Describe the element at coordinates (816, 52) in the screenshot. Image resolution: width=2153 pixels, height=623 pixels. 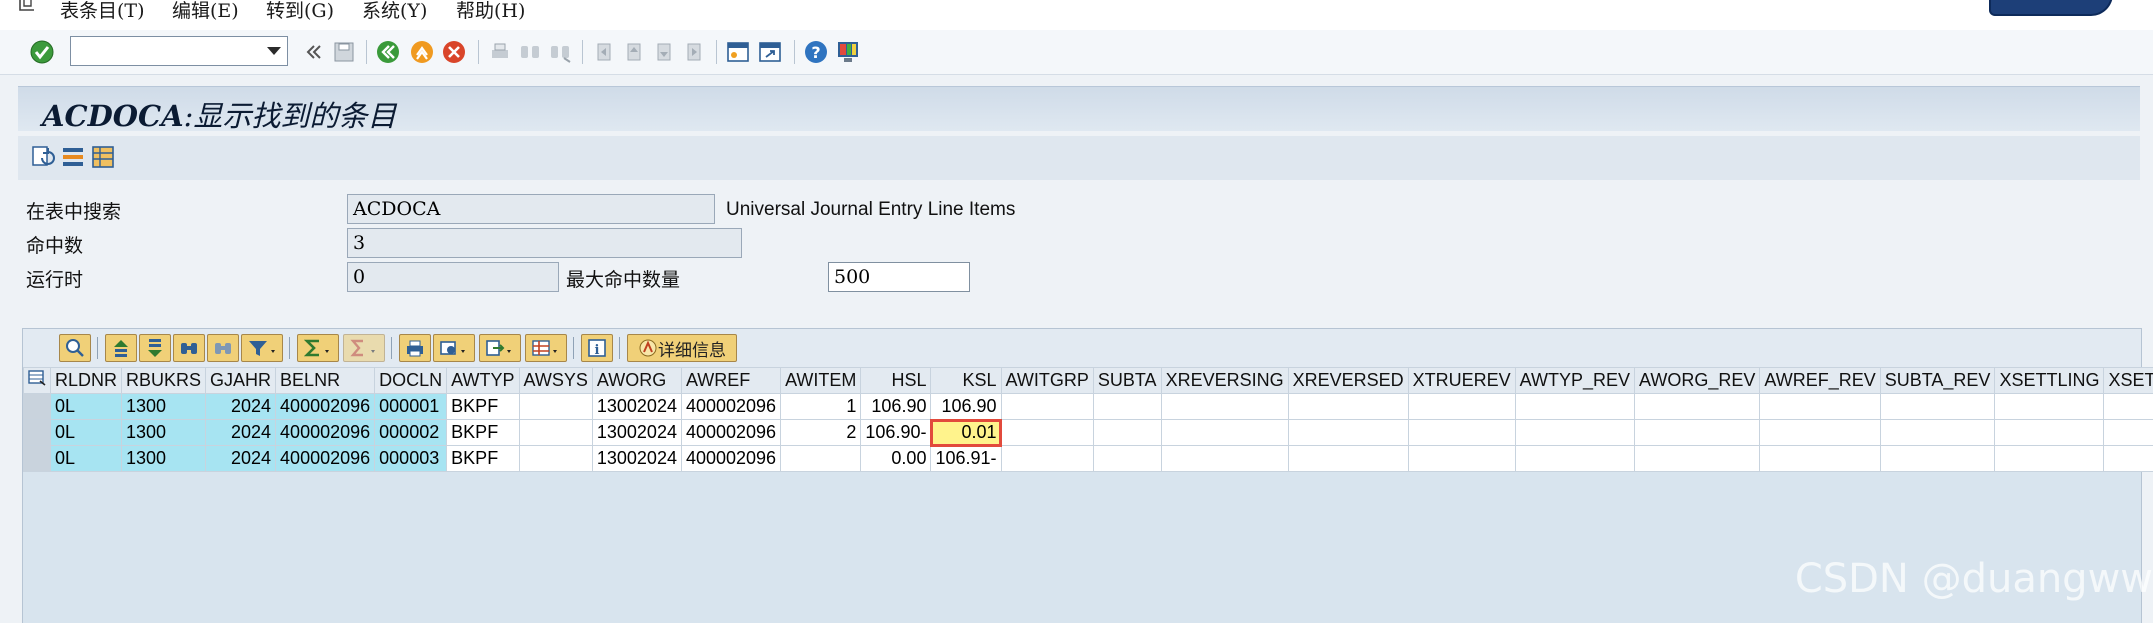
I see `help-icon: ?` at that location.